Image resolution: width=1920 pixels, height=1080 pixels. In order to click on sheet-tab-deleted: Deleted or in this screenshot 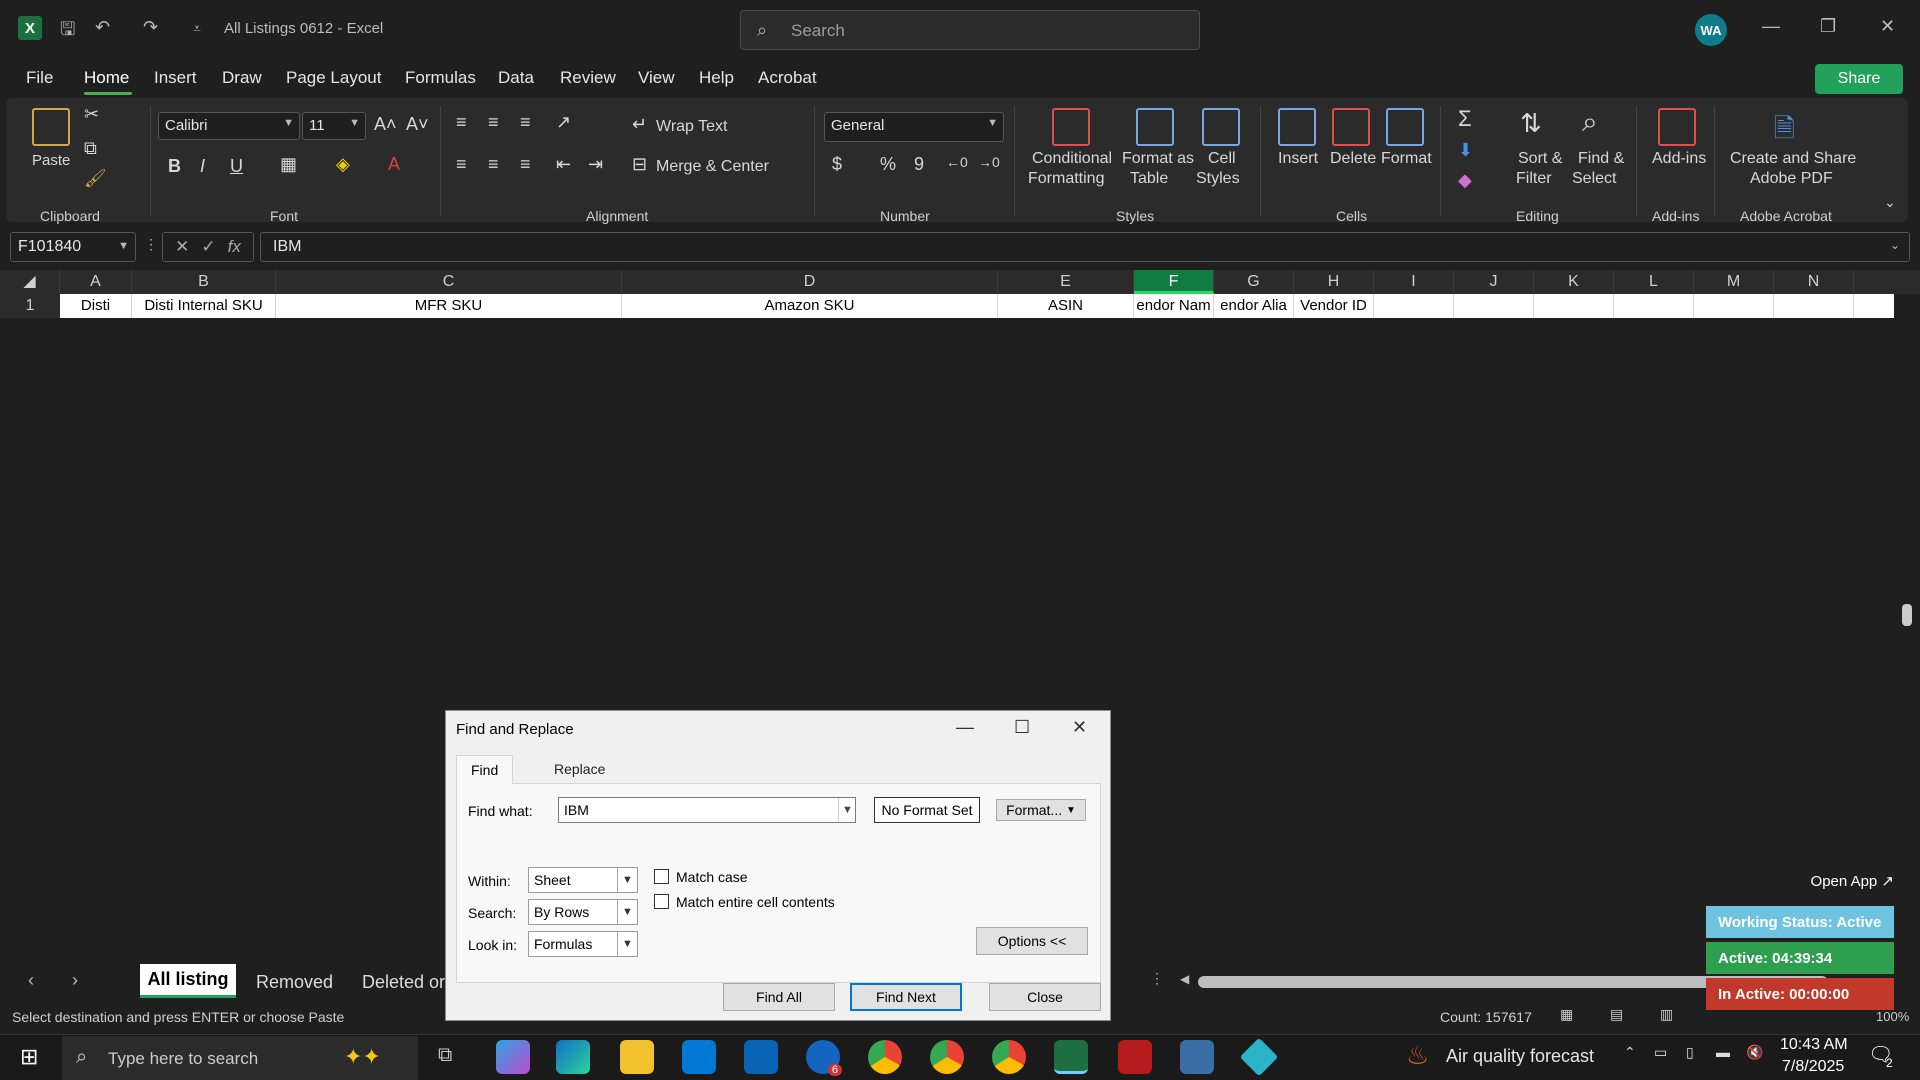, I will do `click(403, 982)`.